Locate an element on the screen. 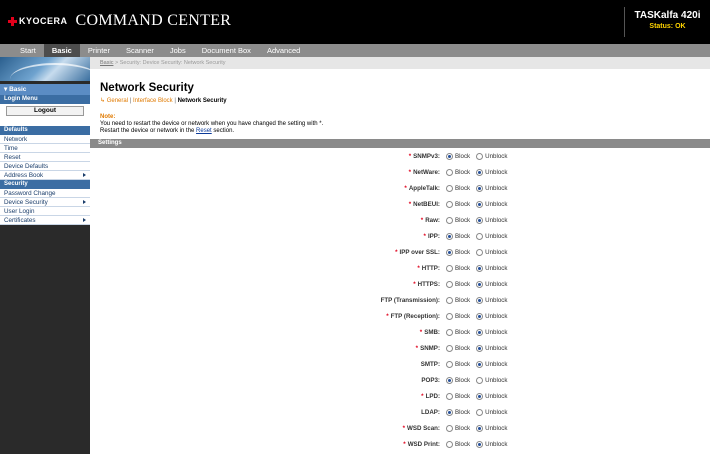 Image resolution: width=710 pixels, height=454 pixels. sidebar-item-device-defaults: Device Defaults is located at coordinates (45, 166).